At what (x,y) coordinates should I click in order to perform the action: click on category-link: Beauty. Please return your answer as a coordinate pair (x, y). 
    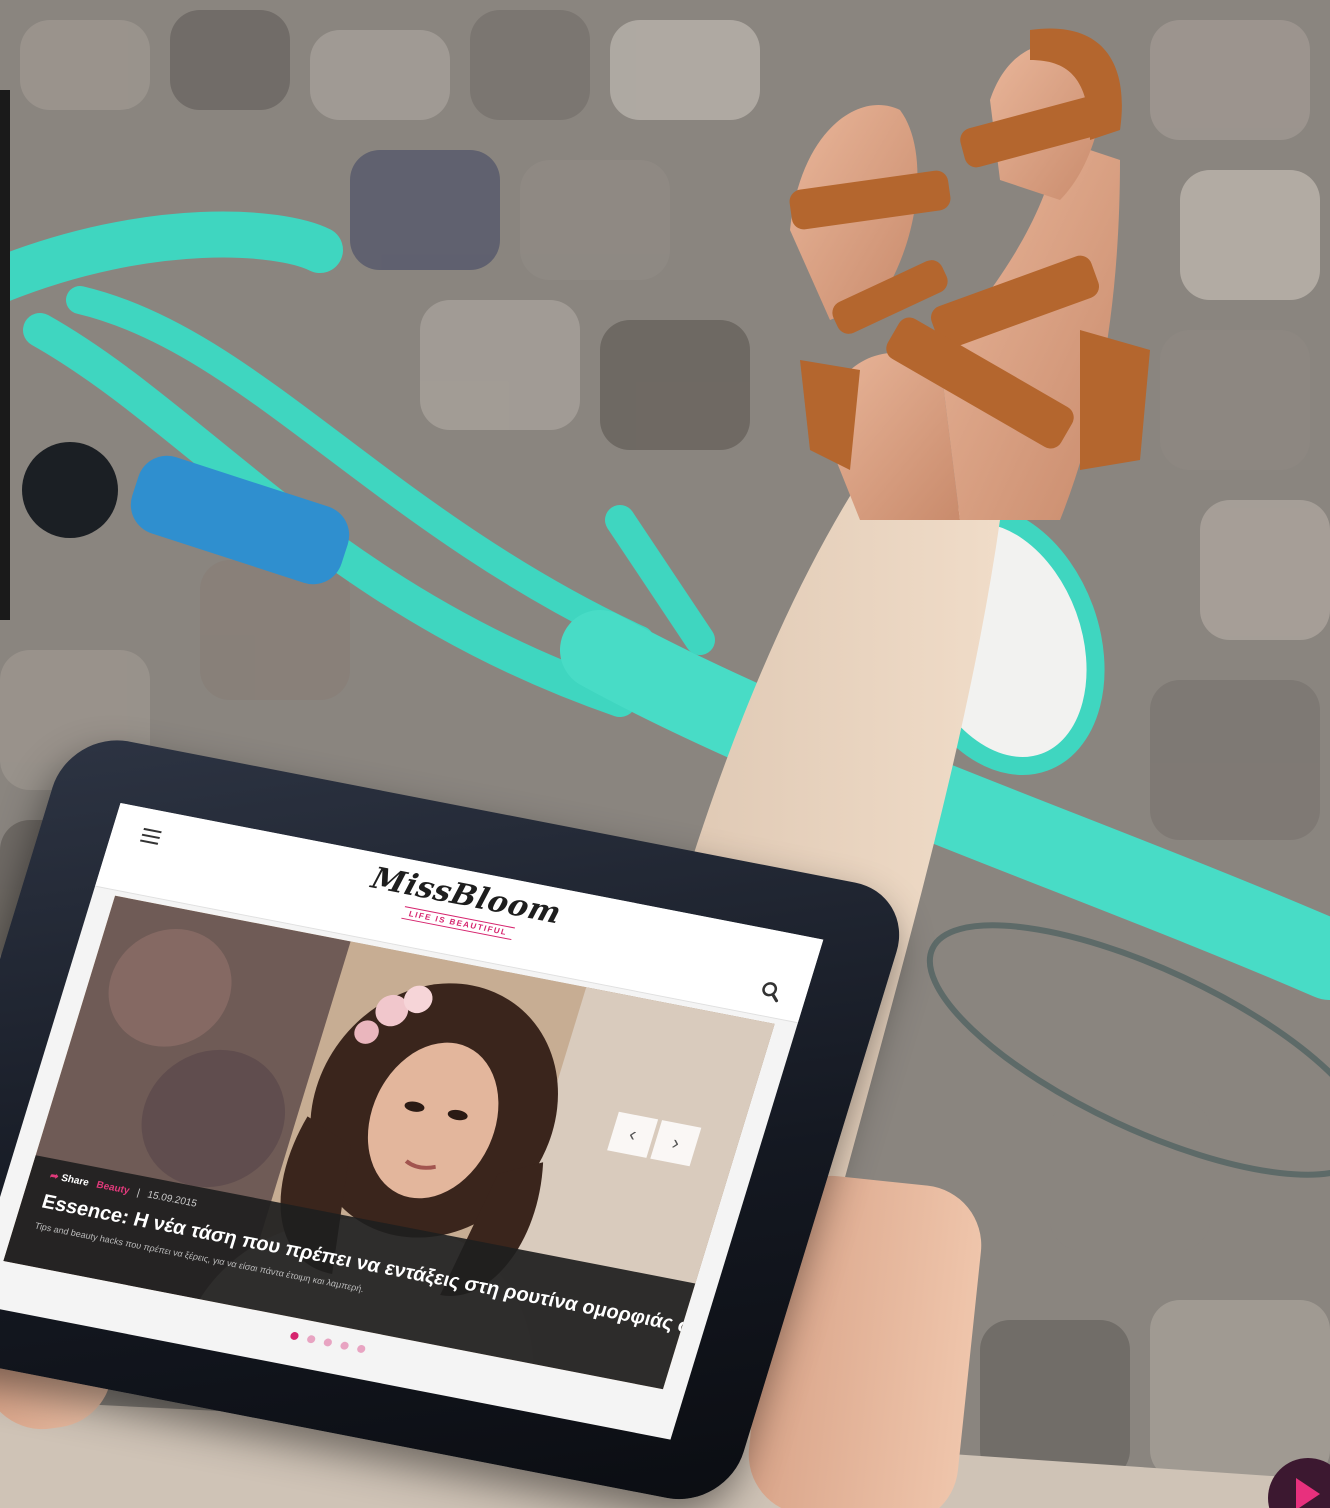
    Looking at the image, I should click on (113, 1188).